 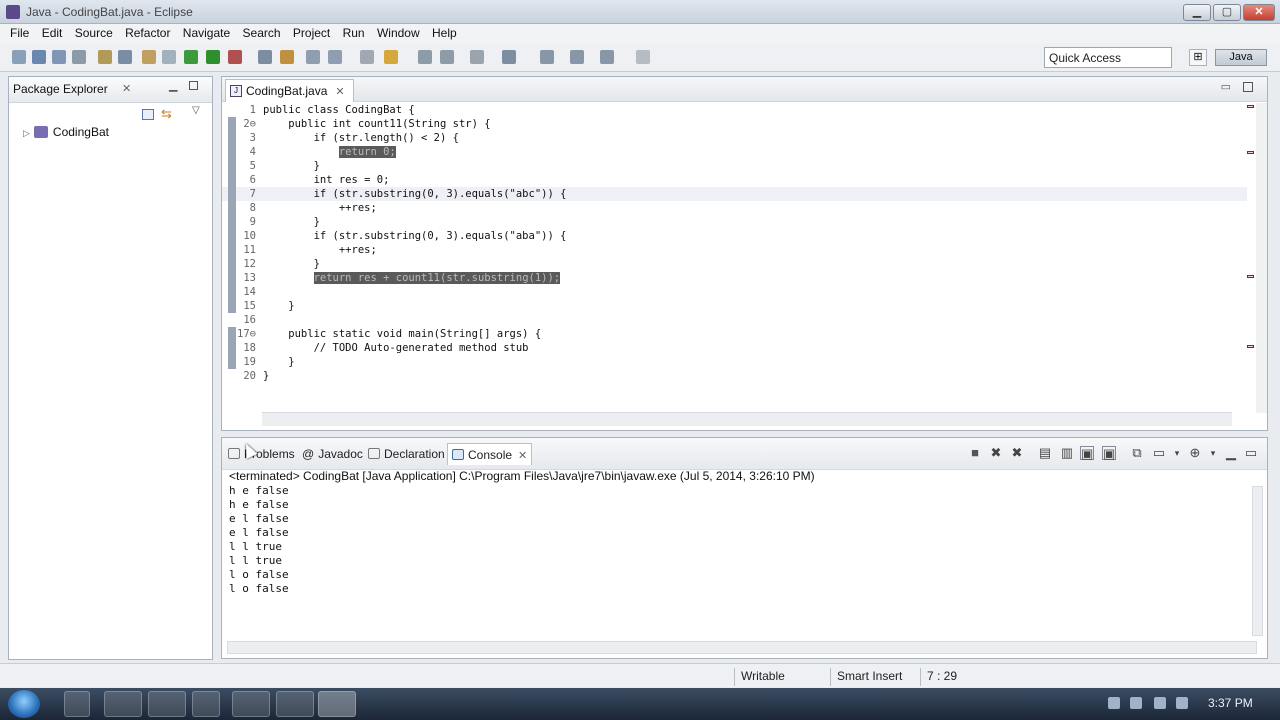 What do you see at coordinates (1230, 703) in the screenshot?
I see `taskbar-clock: 3:37 PM` at bounding box center [1230, 703].